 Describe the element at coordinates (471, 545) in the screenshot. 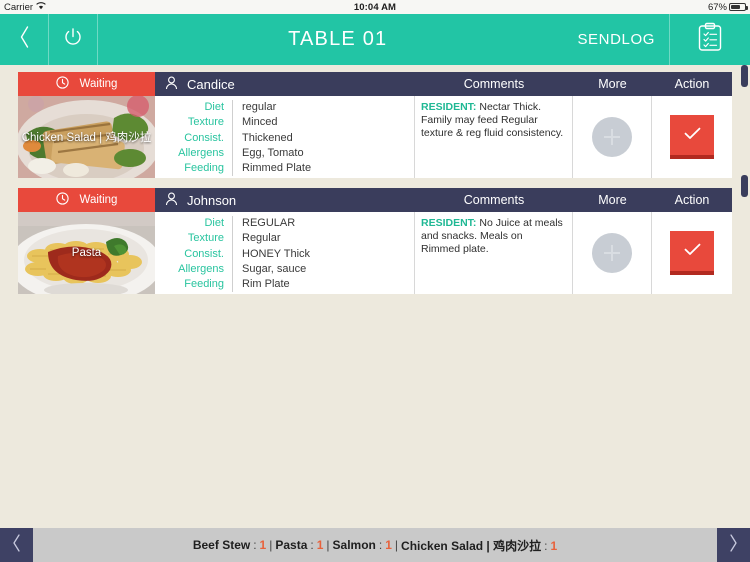

I see `tally-name: Chicken Salad | 鸡肉沙拉` at that location.